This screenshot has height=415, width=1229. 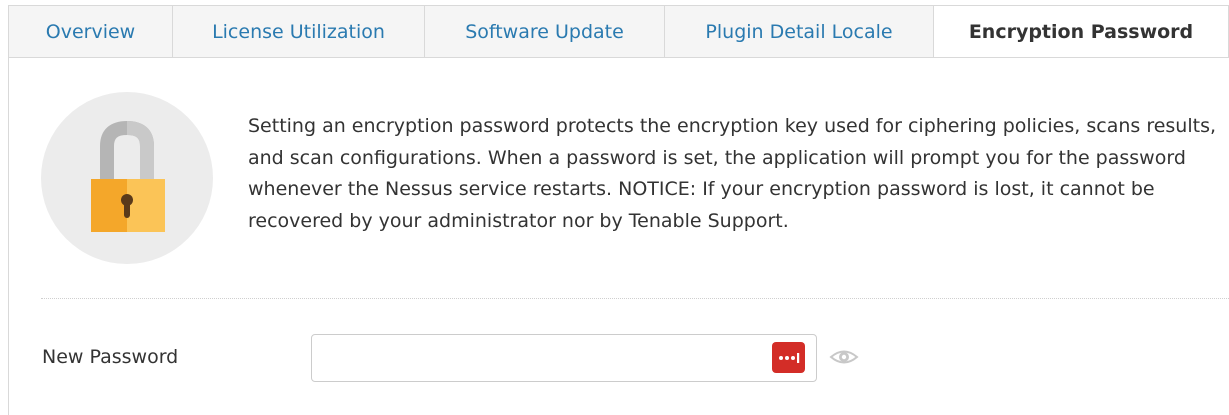 What do you see at coordinates (110, 357) in the screenshot?
I see `new-password-label: New Password` at bounding box center [110, 357].